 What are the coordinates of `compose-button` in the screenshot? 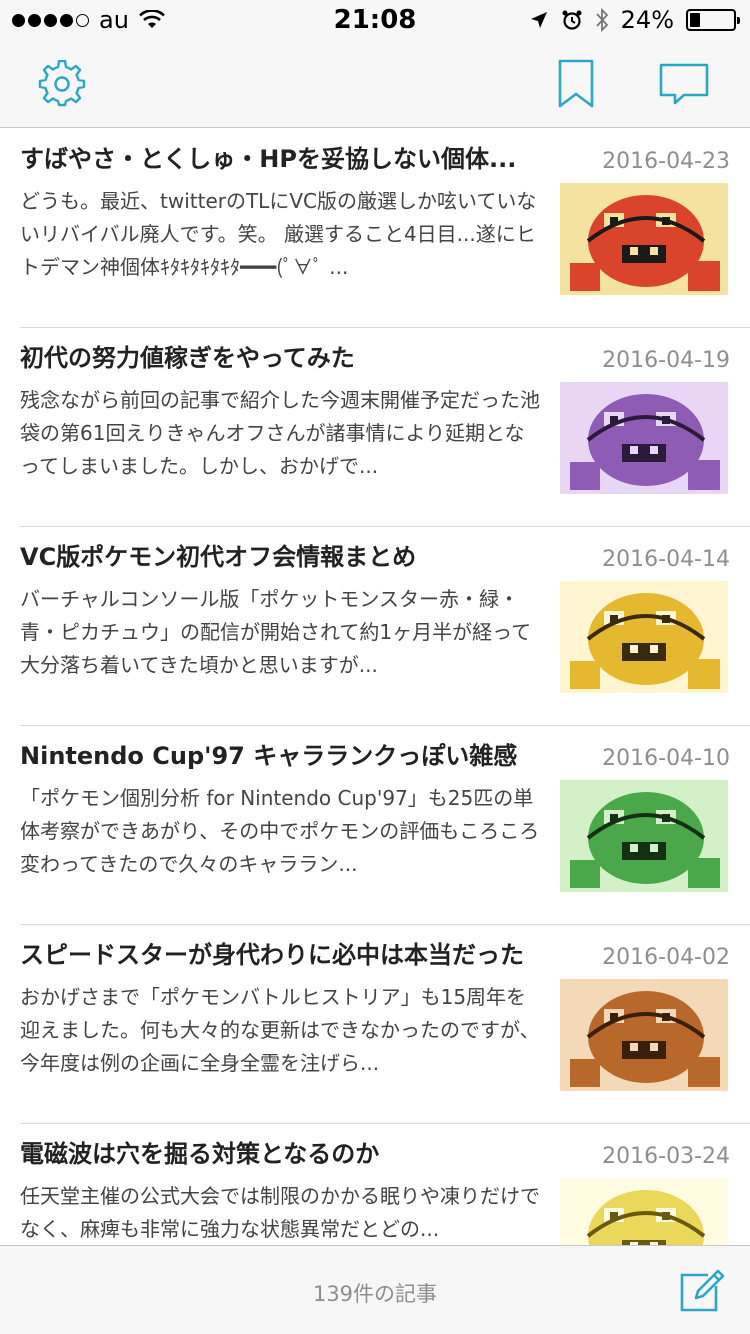 It's located at (702, 1290).